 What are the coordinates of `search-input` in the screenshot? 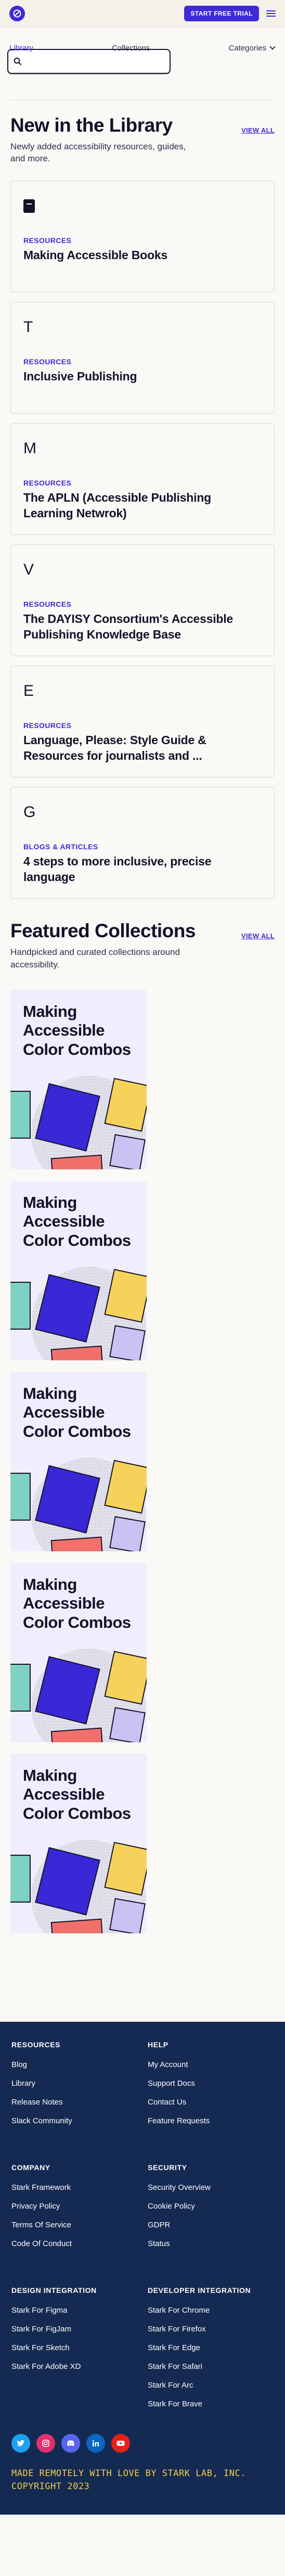 It's located at (95, 61).